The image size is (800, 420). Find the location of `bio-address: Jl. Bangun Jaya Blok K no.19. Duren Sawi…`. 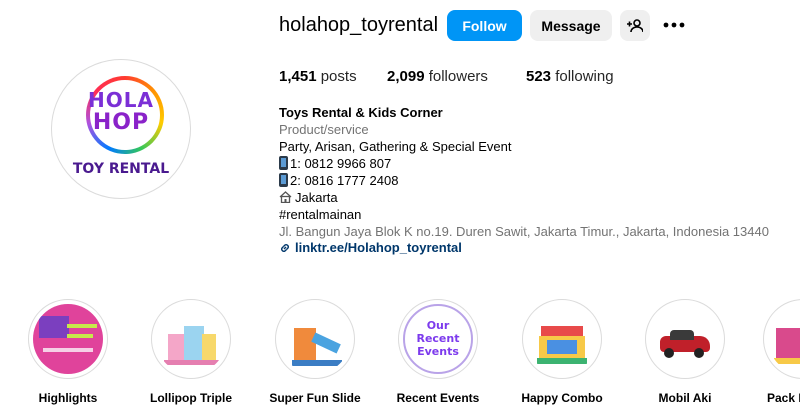

bio-address: Jl. Bangun Jaya Blok K no.19. Duren Sawi… is located at coordinates (524, 231).